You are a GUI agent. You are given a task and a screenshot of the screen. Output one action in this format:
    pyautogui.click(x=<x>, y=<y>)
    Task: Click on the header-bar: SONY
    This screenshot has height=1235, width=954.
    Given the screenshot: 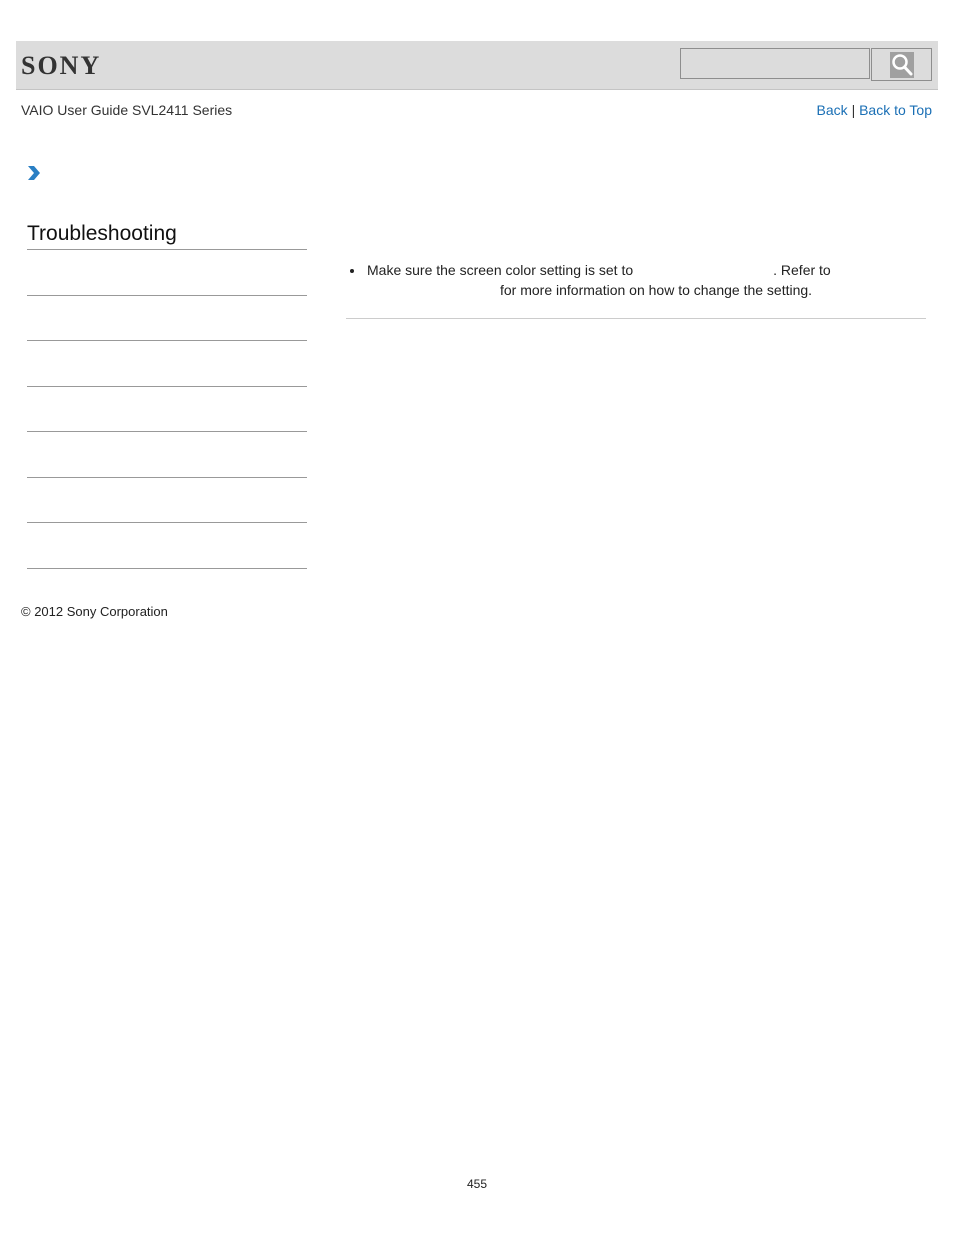 What is the action you would take?
    pyautogui.click(x=477, y=65)
    